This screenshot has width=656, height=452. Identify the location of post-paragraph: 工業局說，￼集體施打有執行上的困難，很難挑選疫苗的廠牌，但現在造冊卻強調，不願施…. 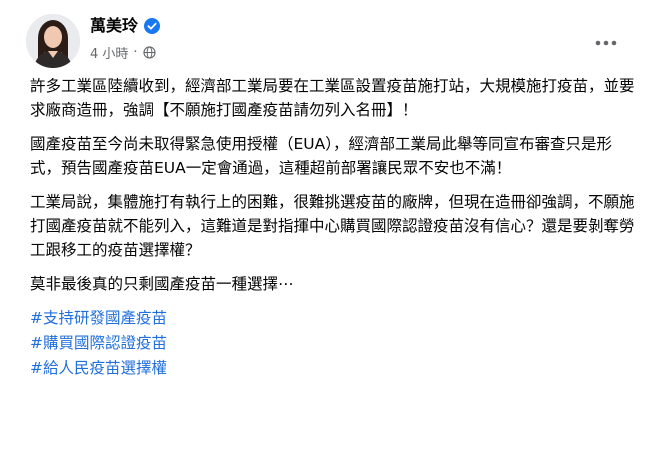
(332, 226).